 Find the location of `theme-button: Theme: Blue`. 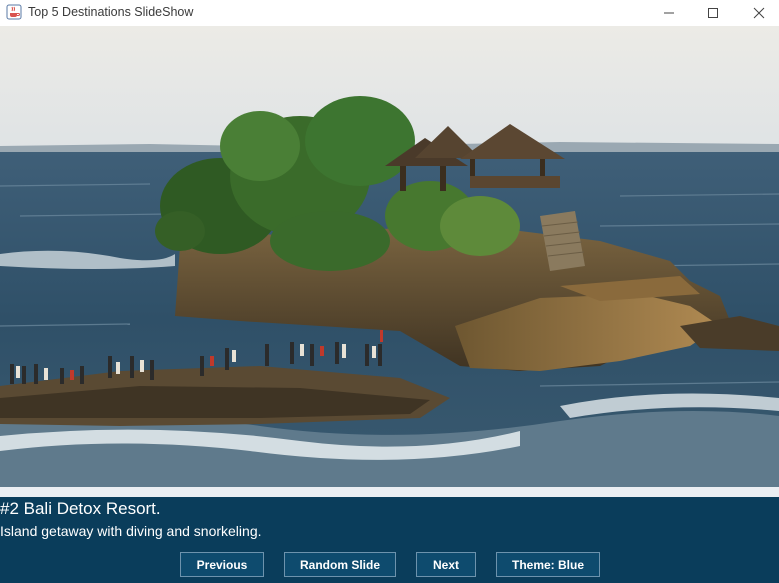

theme-button: Theme: Blue is located at coordinates (548, 564).